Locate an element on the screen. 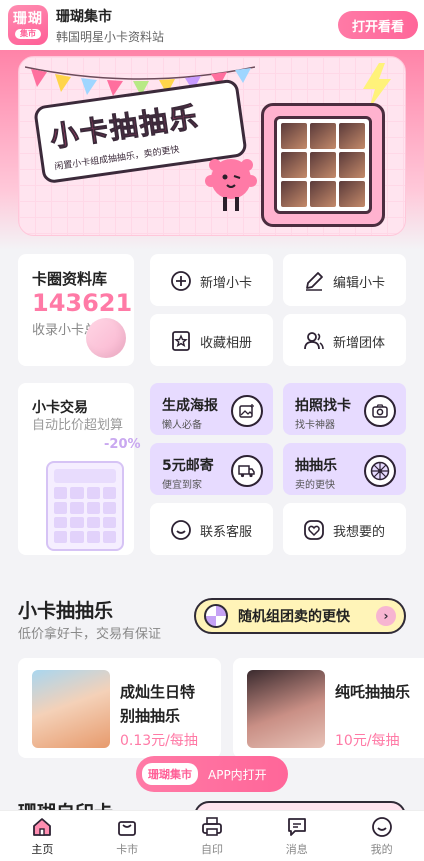 The width and height of the screenshot is (424, 861). card-machine-window is located at coordinates (323, 165).